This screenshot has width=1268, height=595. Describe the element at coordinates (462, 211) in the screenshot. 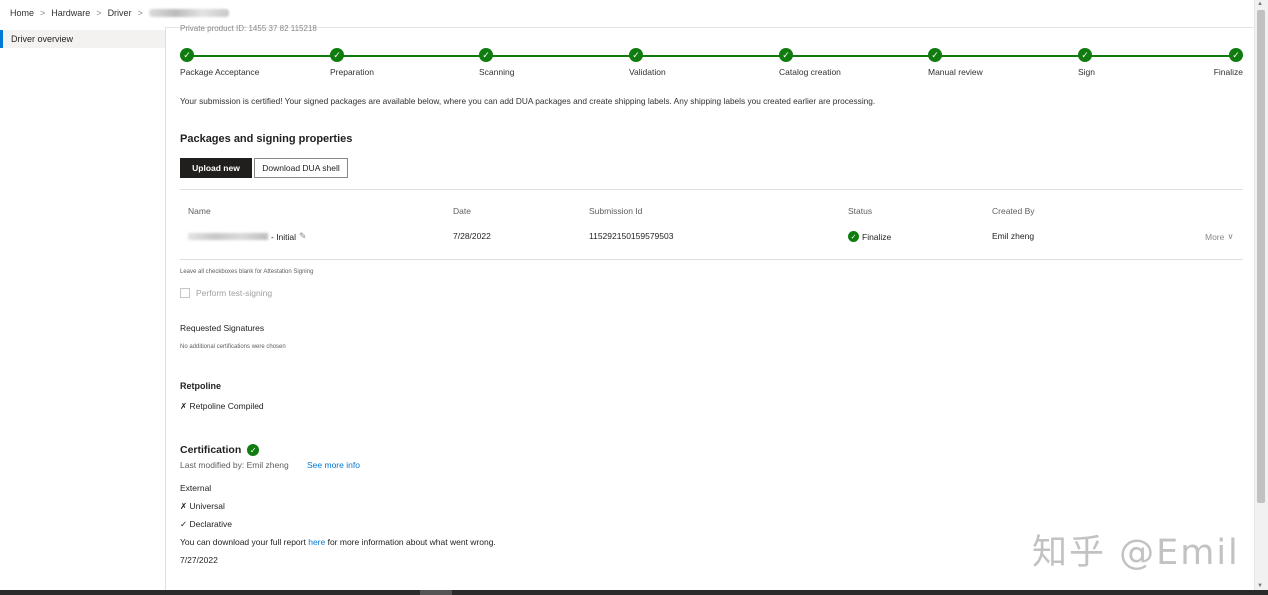

I see `column-header-date: Date` at that location.